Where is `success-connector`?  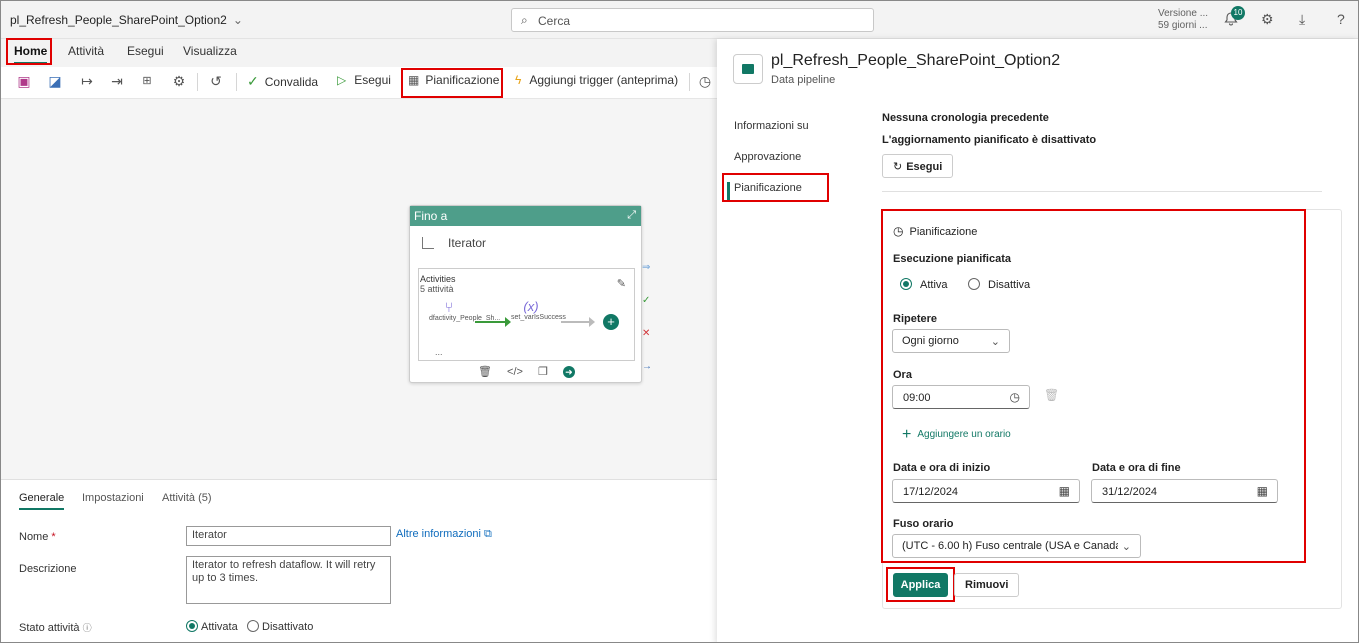 success-connector is located at coordinates (493, 322).